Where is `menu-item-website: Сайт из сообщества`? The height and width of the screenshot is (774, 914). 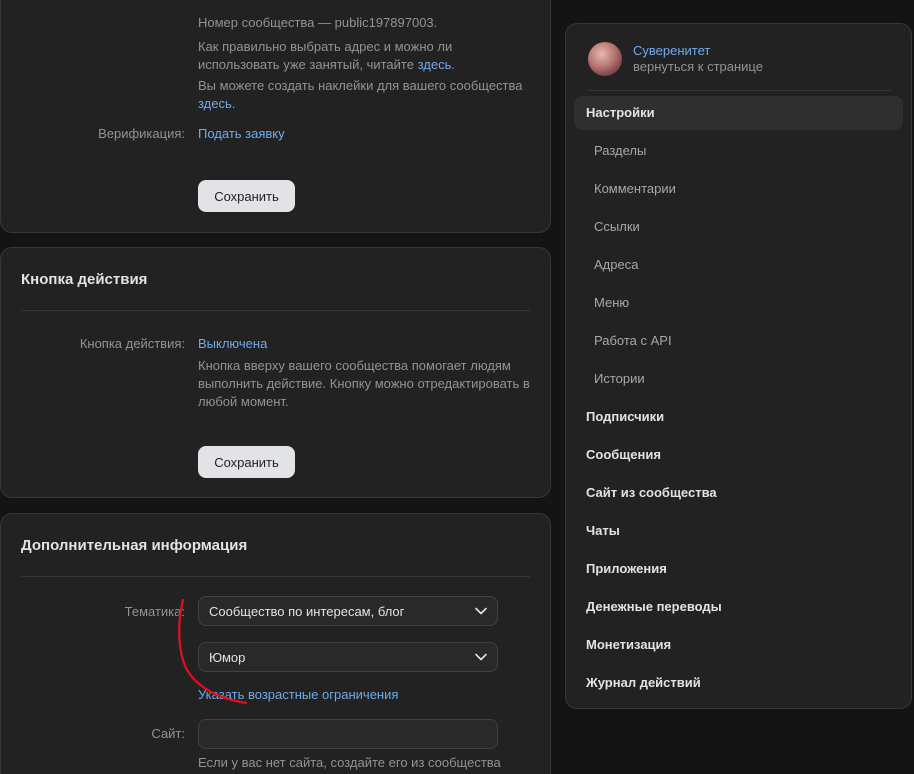
menu-item-website: Сайт из сообщества is located at coordinates (651, 493).